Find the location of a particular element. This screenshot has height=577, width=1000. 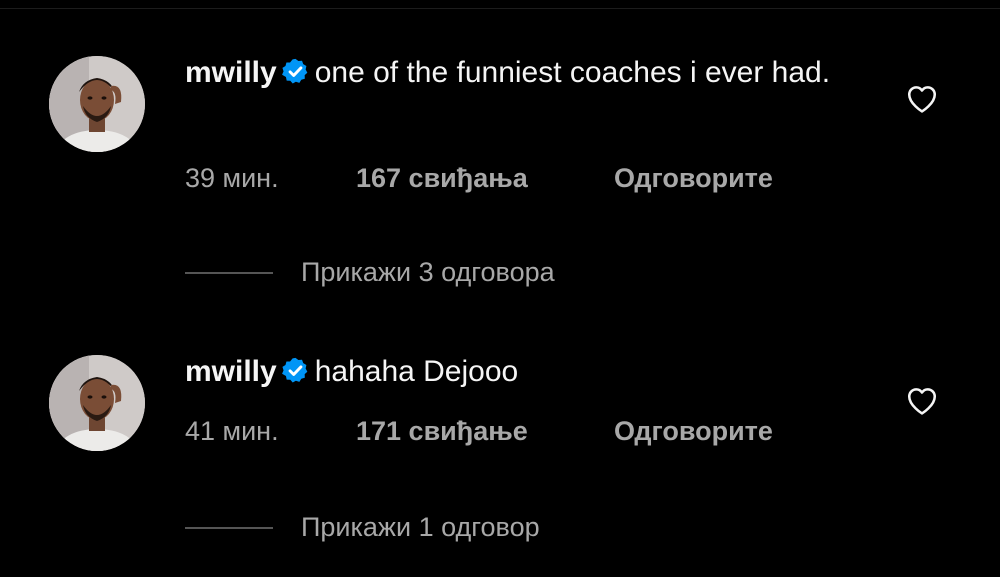

top-divider is located at coordinates (500, 8).